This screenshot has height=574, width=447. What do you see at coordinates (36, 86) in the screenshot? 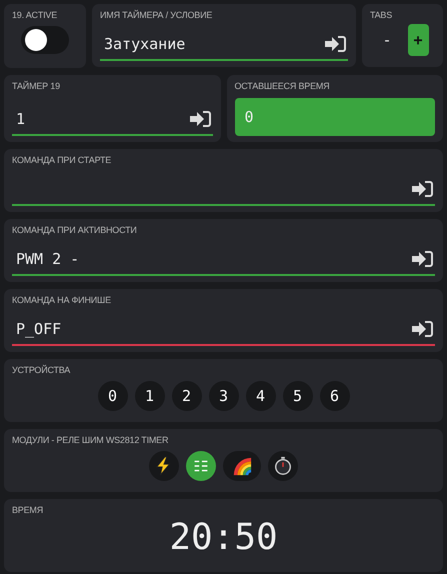
I see `card-label: ТАЙМЕР 19` at bounding box center [36, 86].